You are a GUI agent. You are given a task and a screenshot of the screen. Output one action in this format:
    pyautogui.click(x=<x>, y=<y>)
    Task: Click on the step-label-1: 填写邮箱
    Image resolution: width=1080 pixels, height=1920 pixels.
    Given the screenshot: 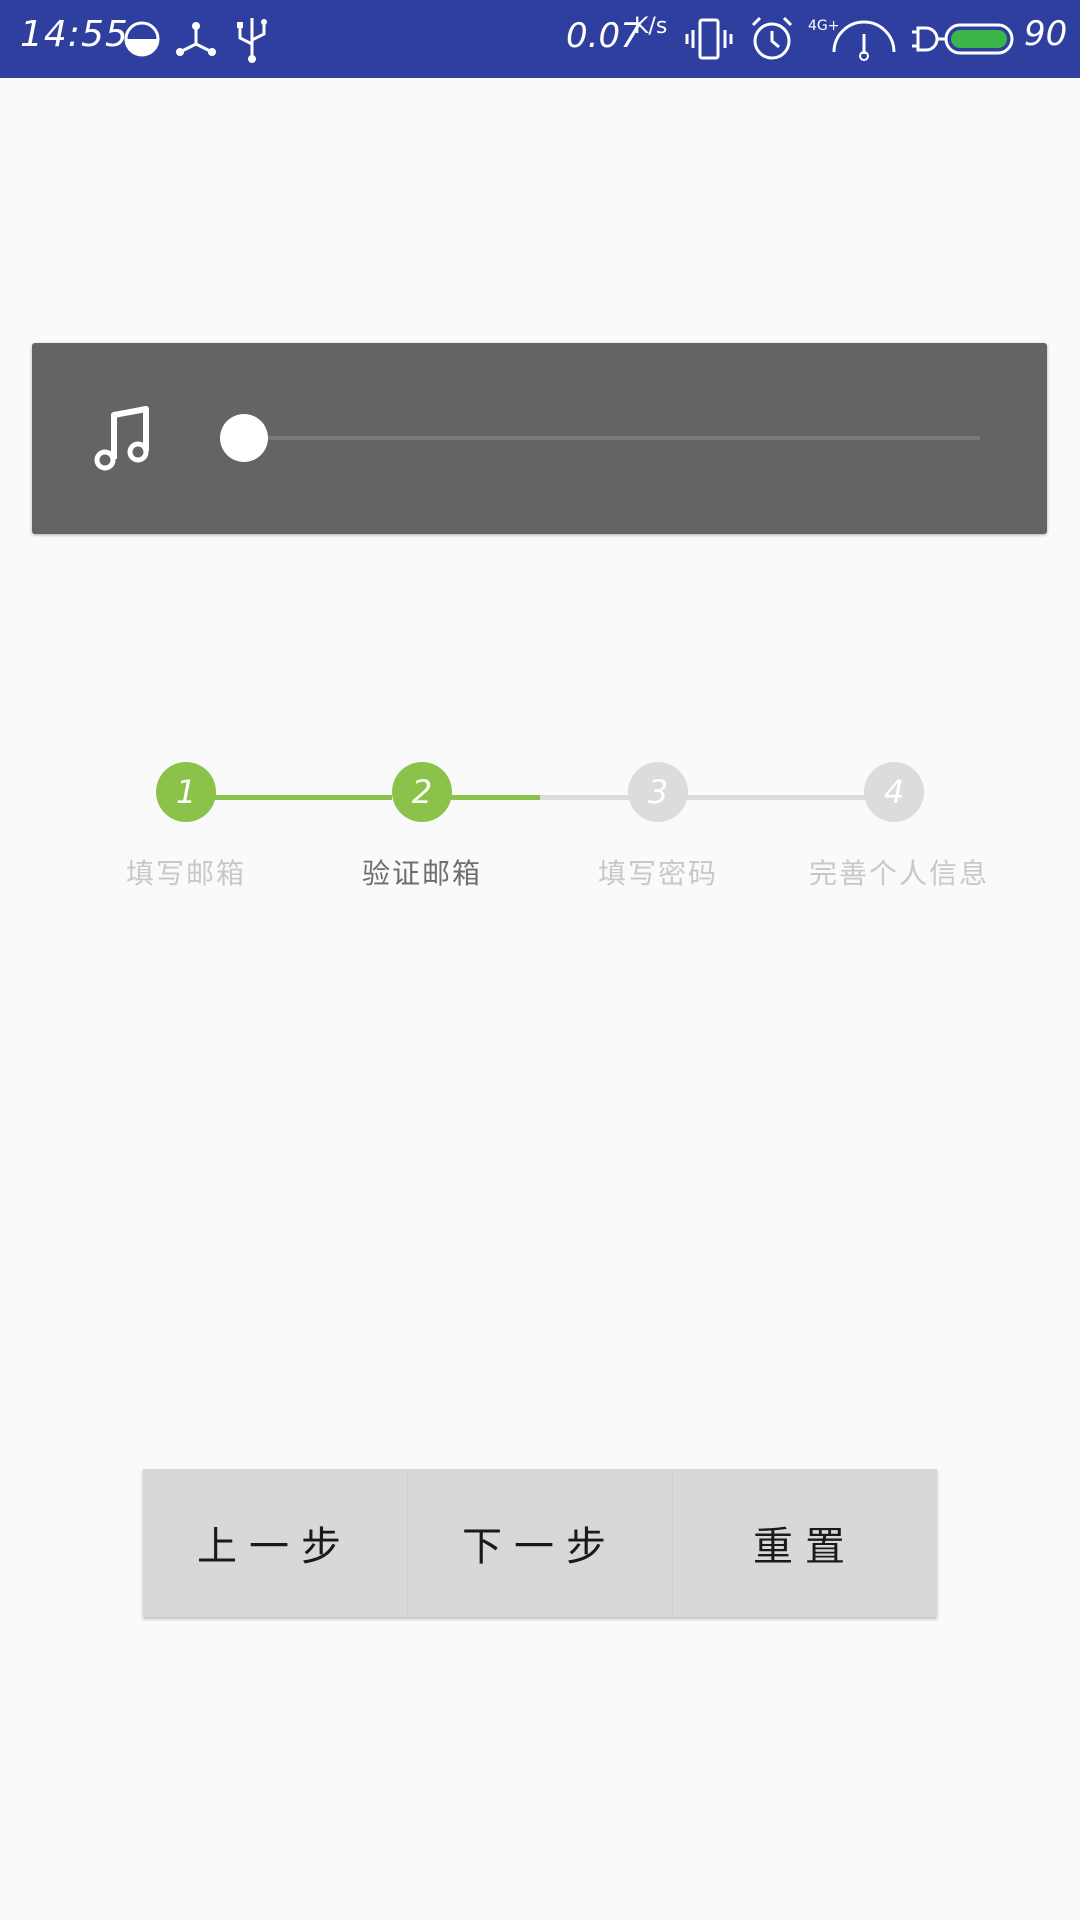 What is the action you would take?
    pyautogui.click(x=185, y=873)
    